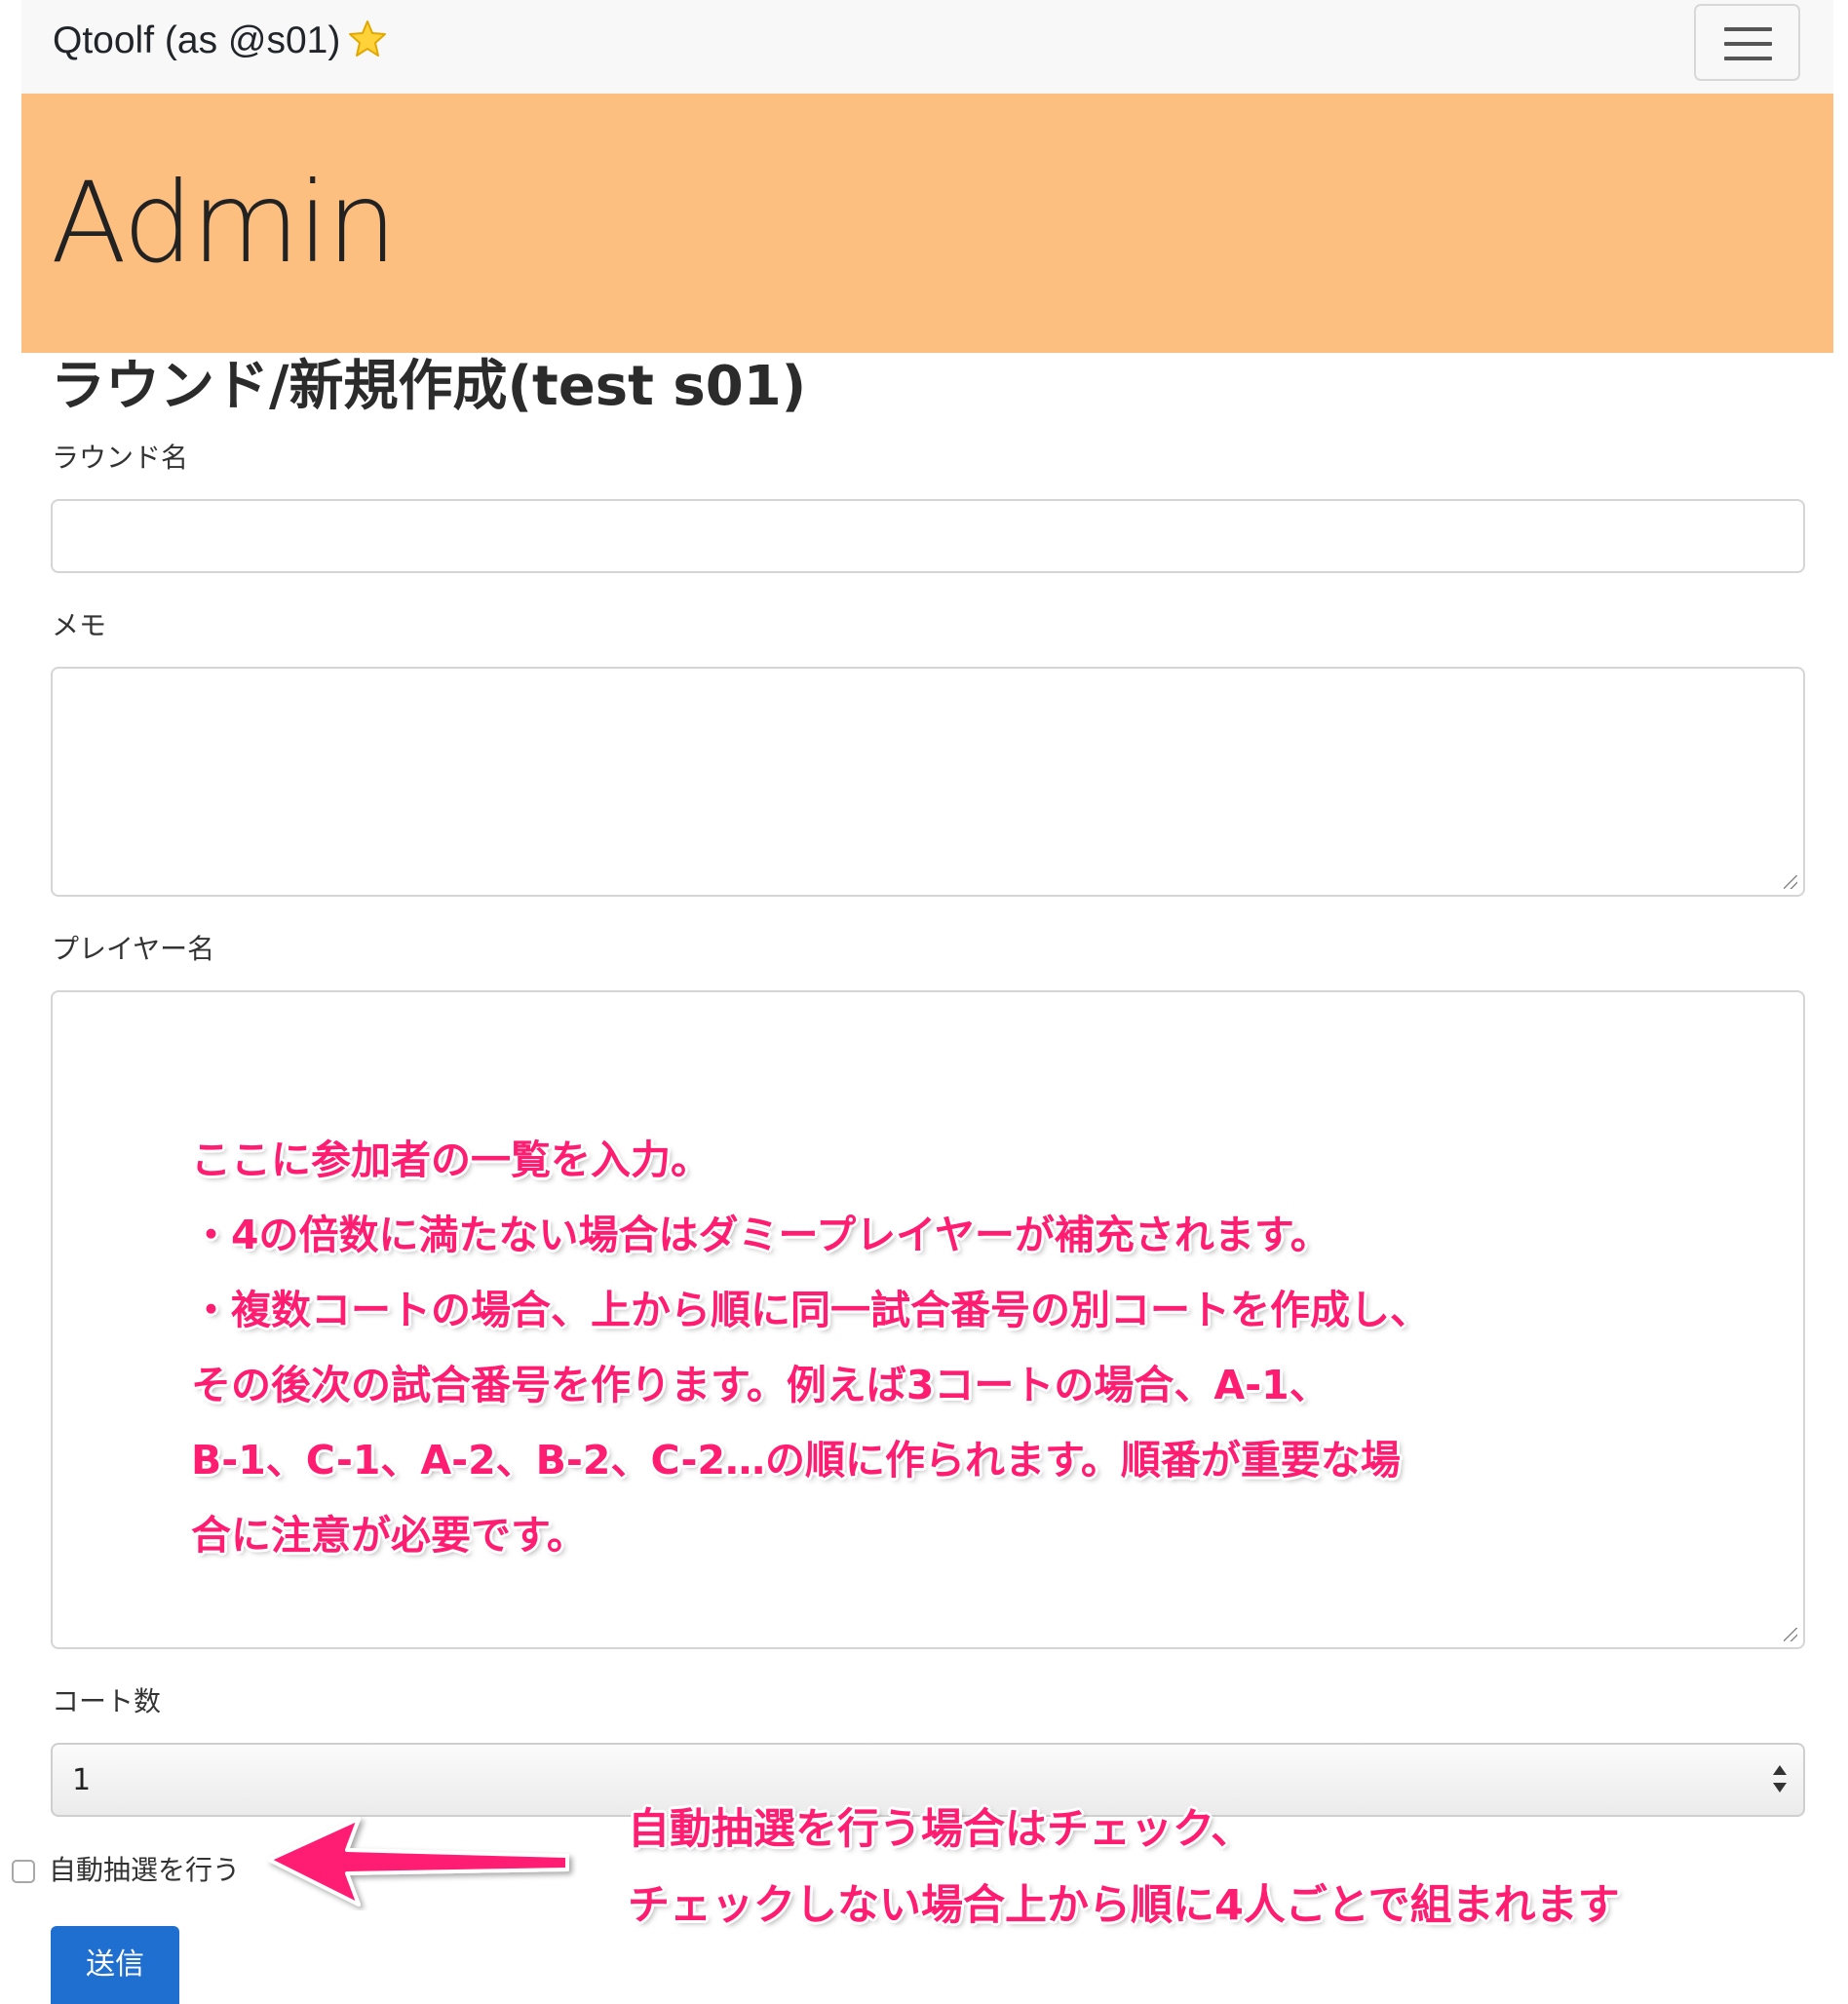 This screenshot has height=2004, width=1848. What do you see at coordinates (927, 223) in the screenshot?
I see `jumbotron: Admin` at bounding box center [927, 223].